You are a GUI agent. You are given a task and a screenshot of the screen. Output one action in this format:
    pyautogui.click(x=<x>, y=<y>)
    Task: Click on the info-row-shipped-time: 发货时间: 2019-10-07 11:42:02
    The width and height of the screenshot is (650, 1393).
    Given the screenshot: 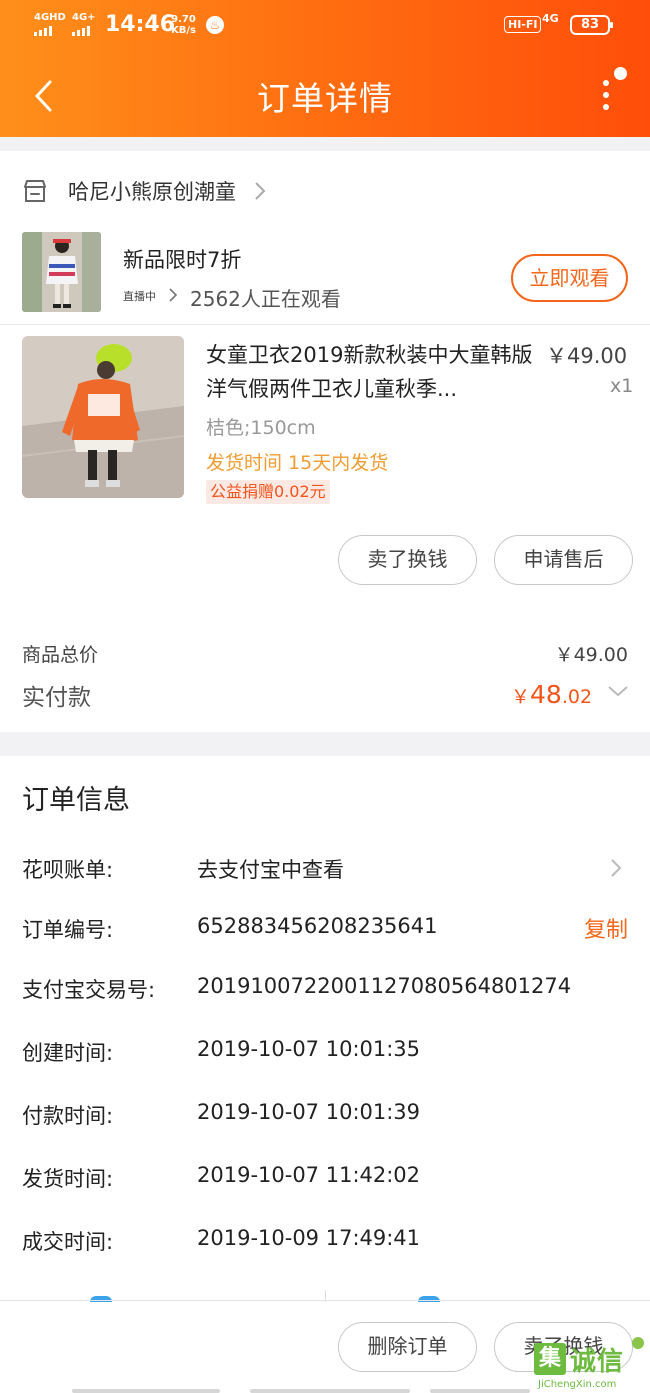 What is the action you would take?
    pyautogui.click(x=325, y=1177)
    